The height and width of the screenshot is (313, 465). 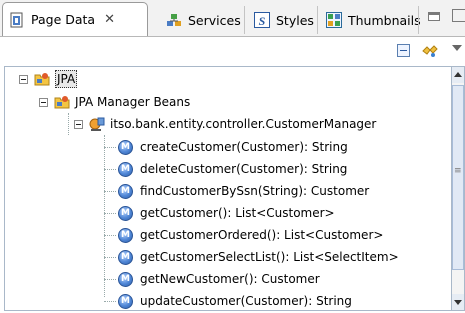 What do you see at coordinates (66, 79) in the screenshot?
I see `tree-node-label: JPA` at bounding box center [66, 79].